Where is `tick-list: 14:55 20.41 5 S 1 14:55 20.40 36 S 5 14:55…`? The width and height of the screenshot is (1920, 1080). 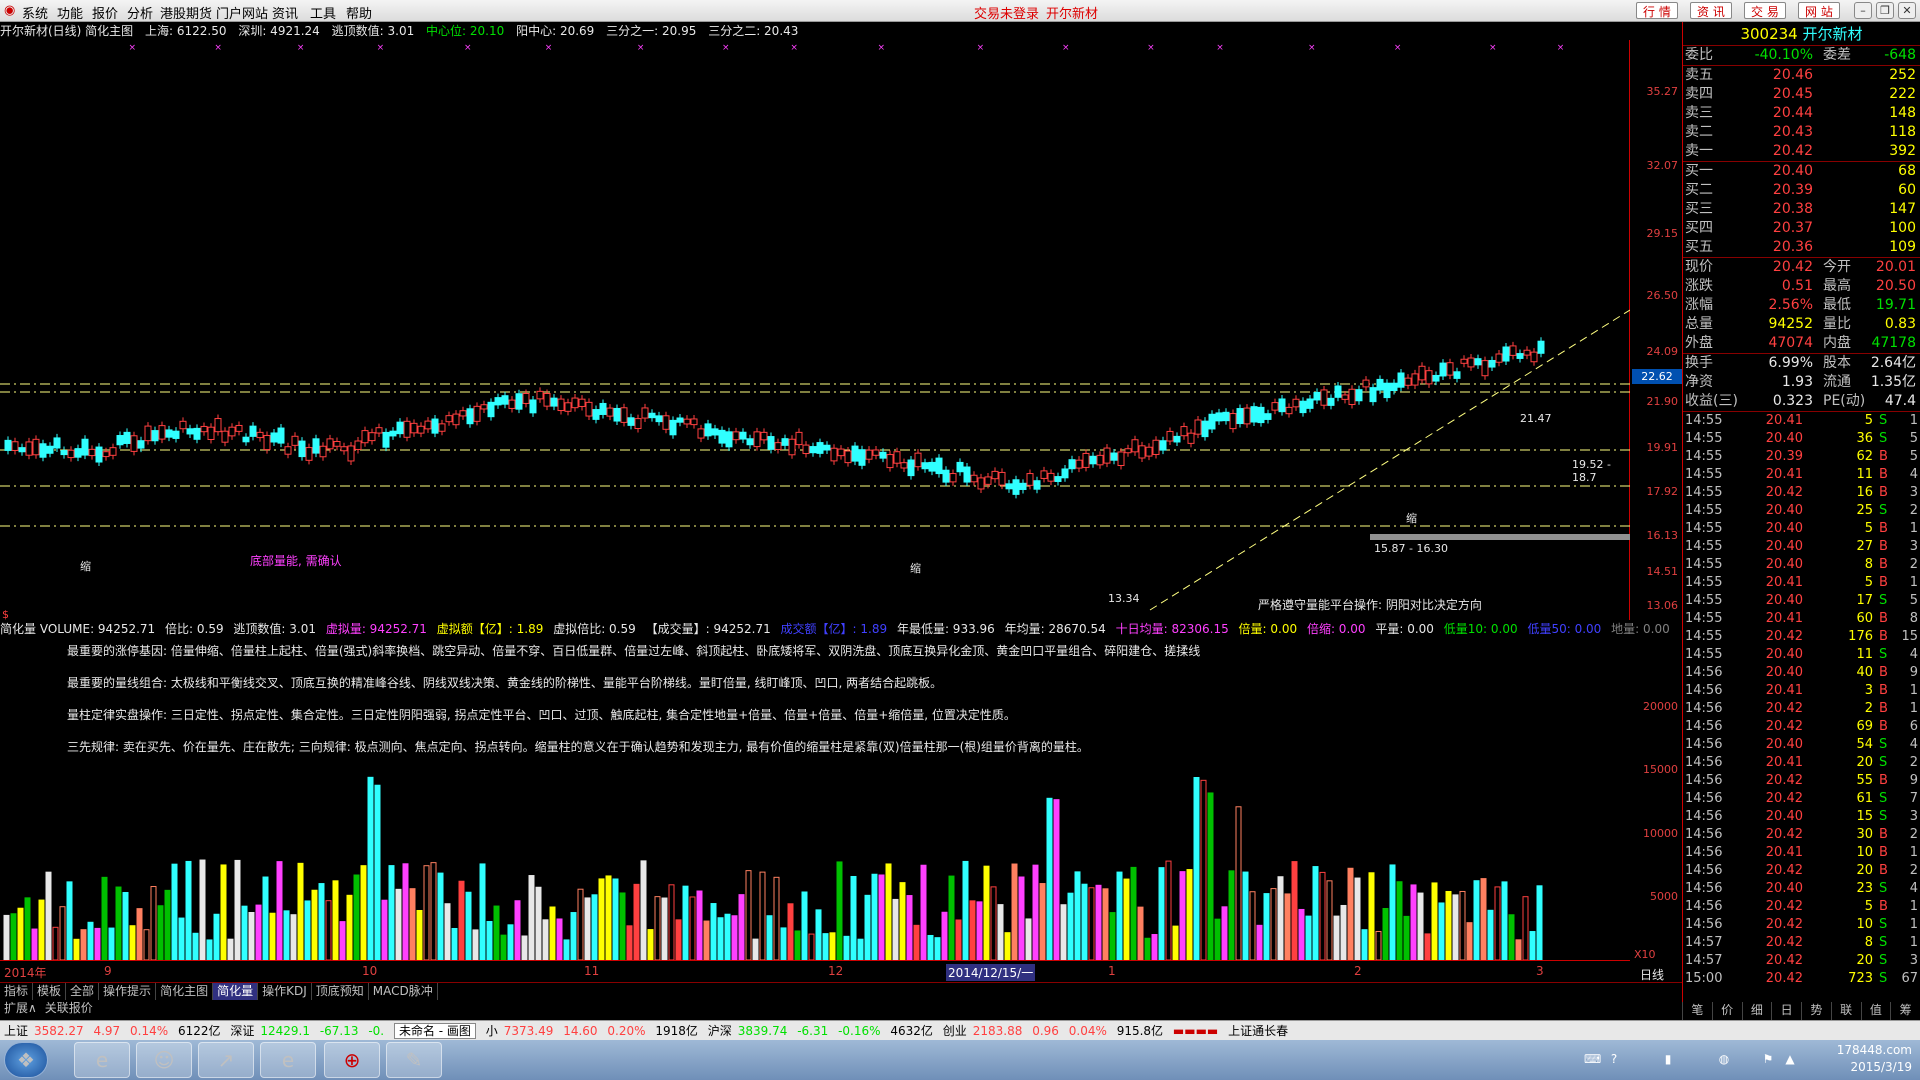
tick-list: 14:55 20.41 5 S 1 14:55 20.40 36 S 5 14:55… is located at coordinates (1801, 699).